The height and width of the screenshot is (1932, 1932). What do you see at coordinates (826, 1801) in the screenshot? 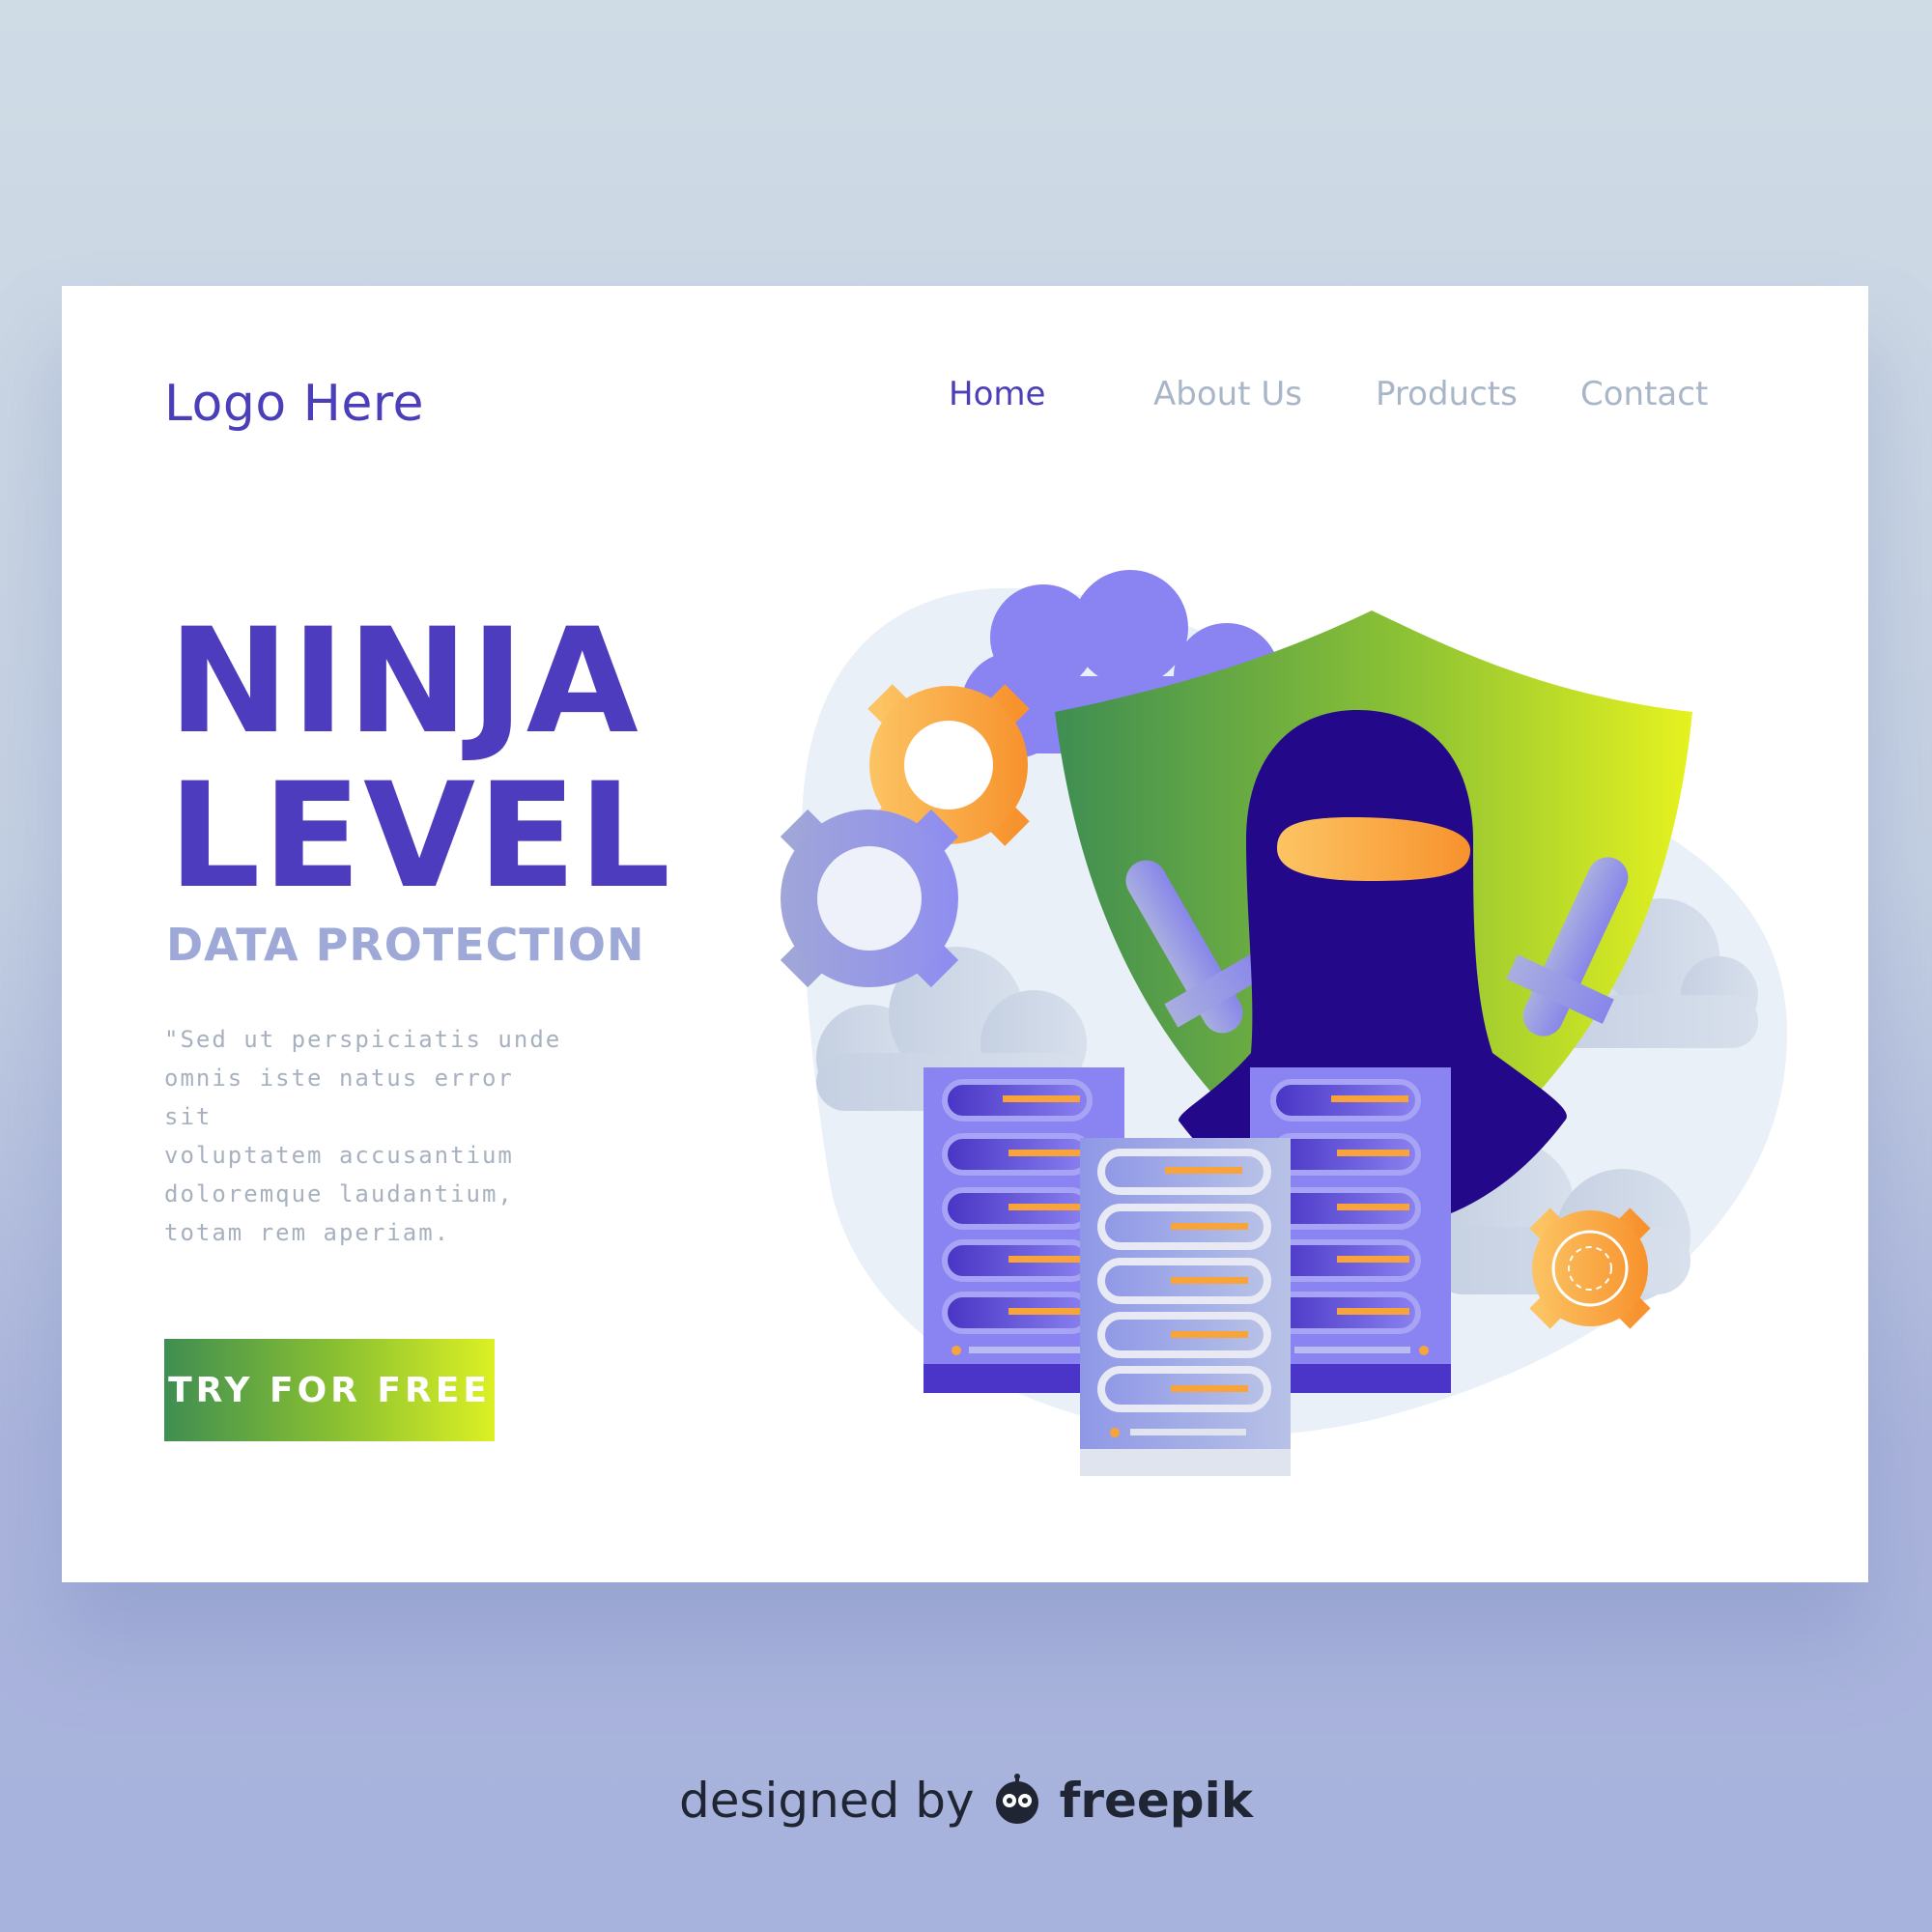
I see `credit-prefix: designed by` at bounding box center [826, 1801].